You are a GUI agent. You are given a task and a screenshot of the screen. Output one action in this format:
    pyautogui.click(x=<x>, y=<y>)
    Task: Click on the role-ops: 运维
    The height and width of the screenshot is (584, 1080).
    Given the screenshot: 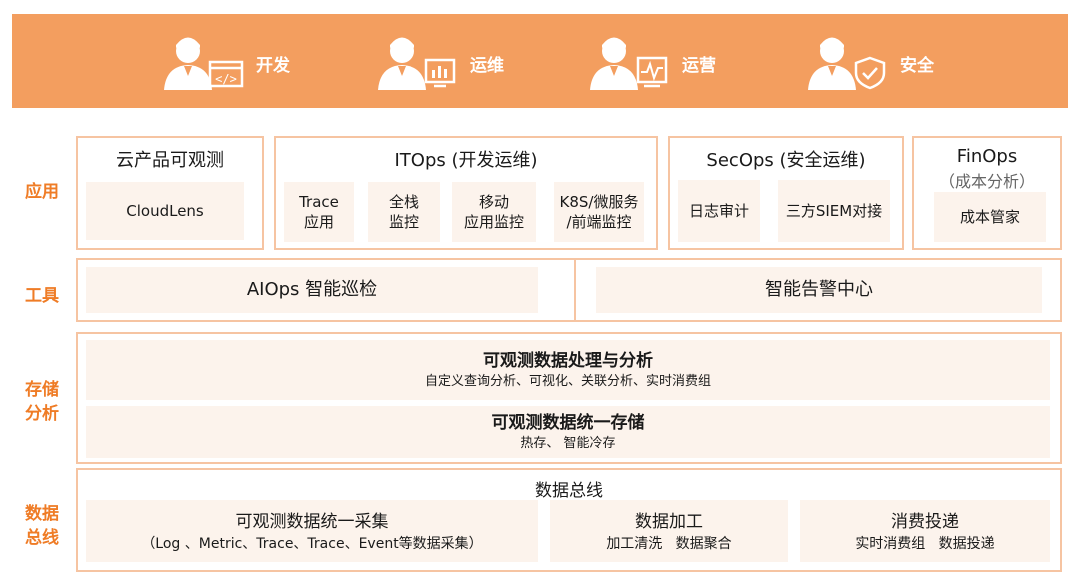 What is the action you would take?
    pyautogui.click(x=440, y=63)
    